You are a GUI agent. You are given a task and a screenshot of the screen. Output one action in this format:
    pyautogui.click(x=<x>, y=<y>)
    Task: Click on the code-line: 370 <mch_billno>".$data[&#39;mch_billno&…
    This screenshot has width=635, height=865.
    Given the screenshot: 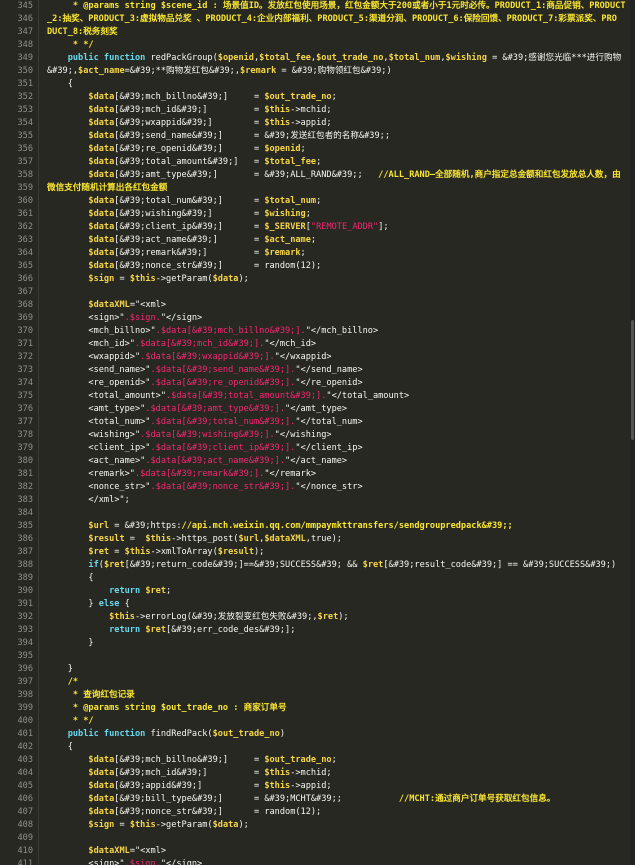 What is the action you would take?
    pyautogui.click(x=317, y=331)
    